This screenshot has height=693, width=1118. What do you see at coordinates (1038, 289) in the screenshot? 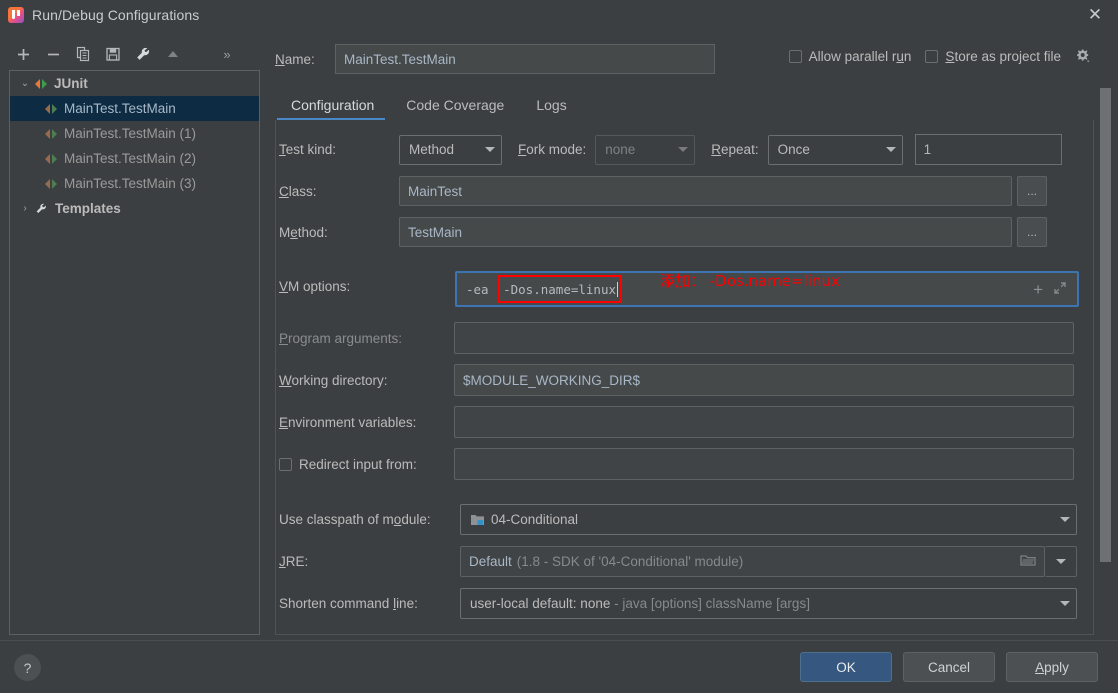
I see `plus-icon: +` at bounding box center [1038, 289].